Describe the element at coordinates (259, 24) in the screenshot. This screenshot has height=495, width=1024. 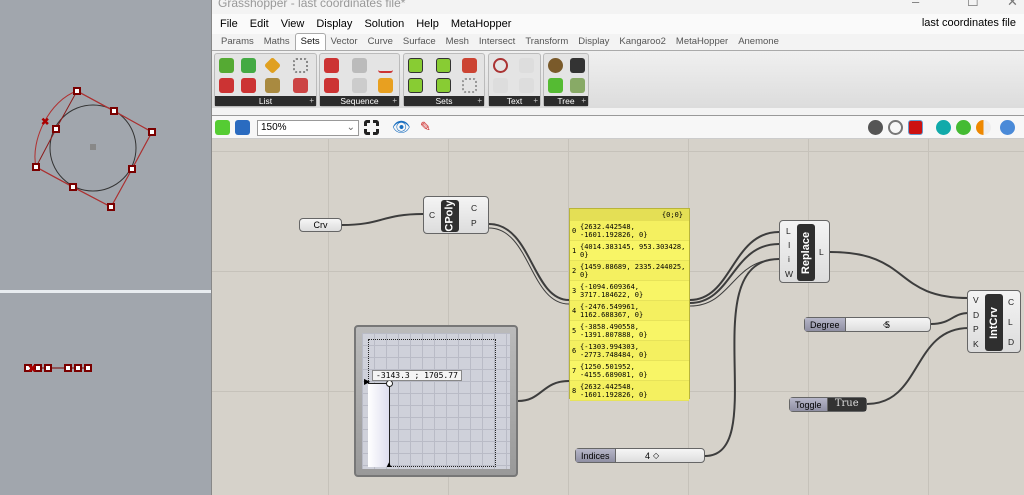
I see `menu-edit: Edit` at that location.